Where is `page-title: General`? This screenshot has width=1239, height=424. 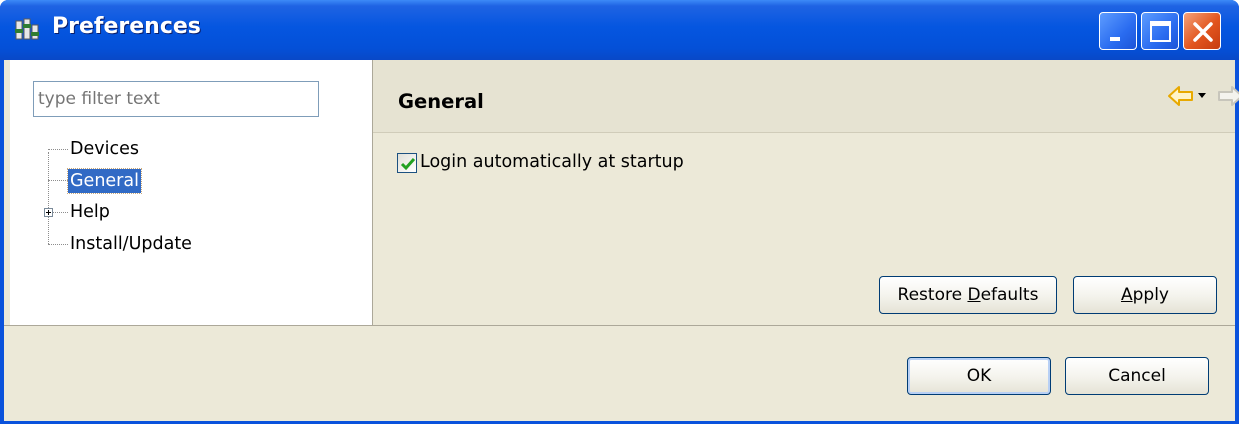
page-title: General is located at coordinates (441, 101).